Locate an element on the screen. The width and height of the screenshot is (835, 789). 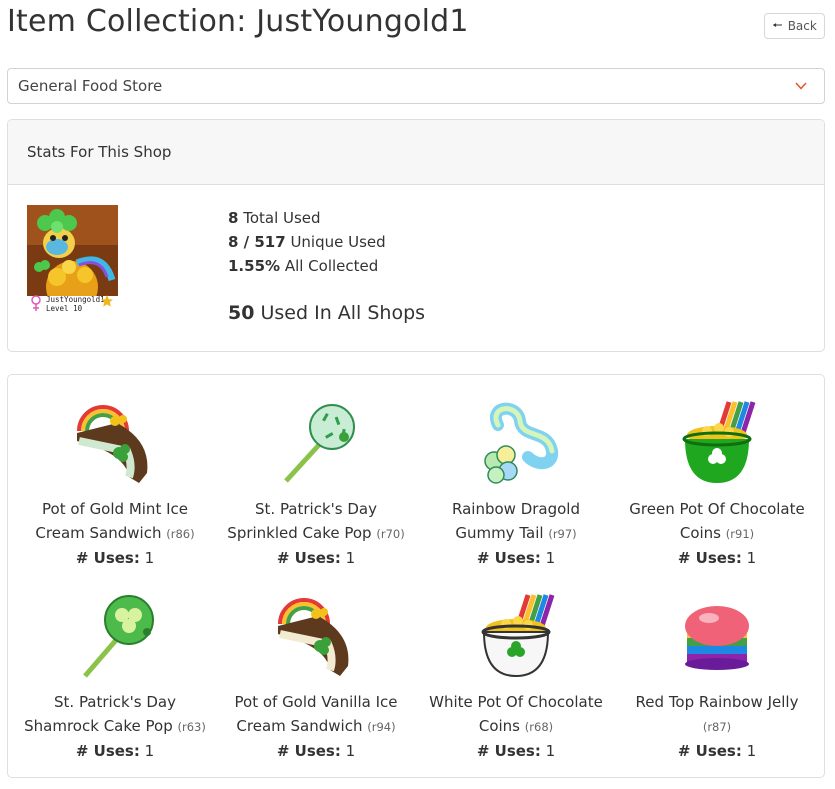
item-name: Rainbow Dragold Gummy Tail (r97) is located at coordinates (516, 521).